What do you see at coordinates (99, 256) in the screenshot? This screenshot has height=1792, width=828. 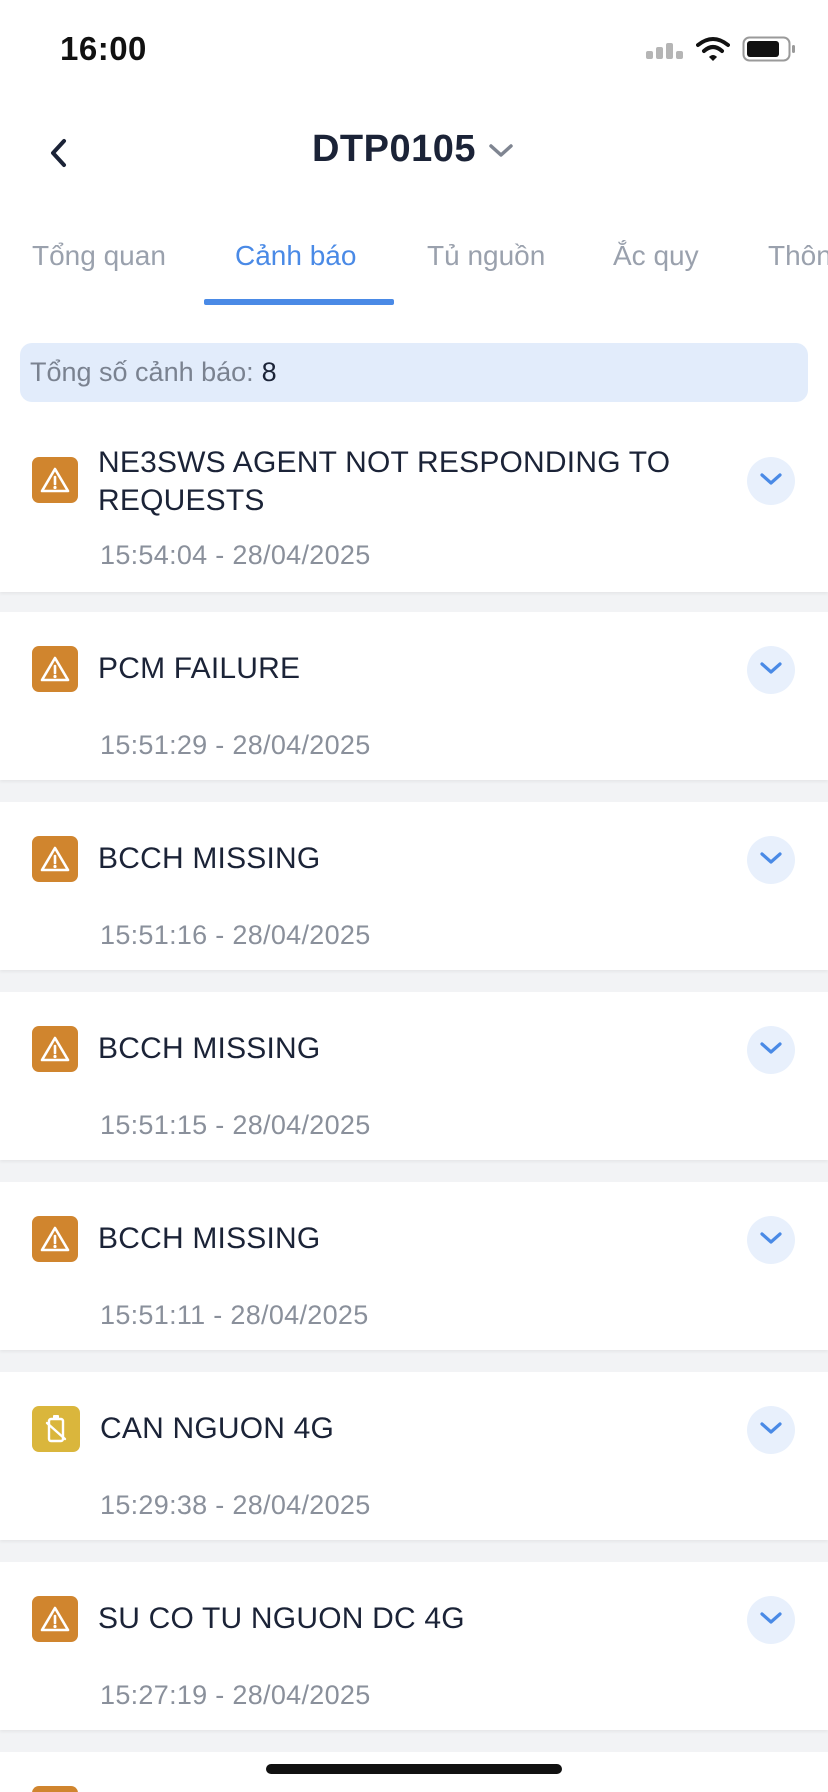 I see `tab-overview: Tổng quan` at bounding box center [99, 256].